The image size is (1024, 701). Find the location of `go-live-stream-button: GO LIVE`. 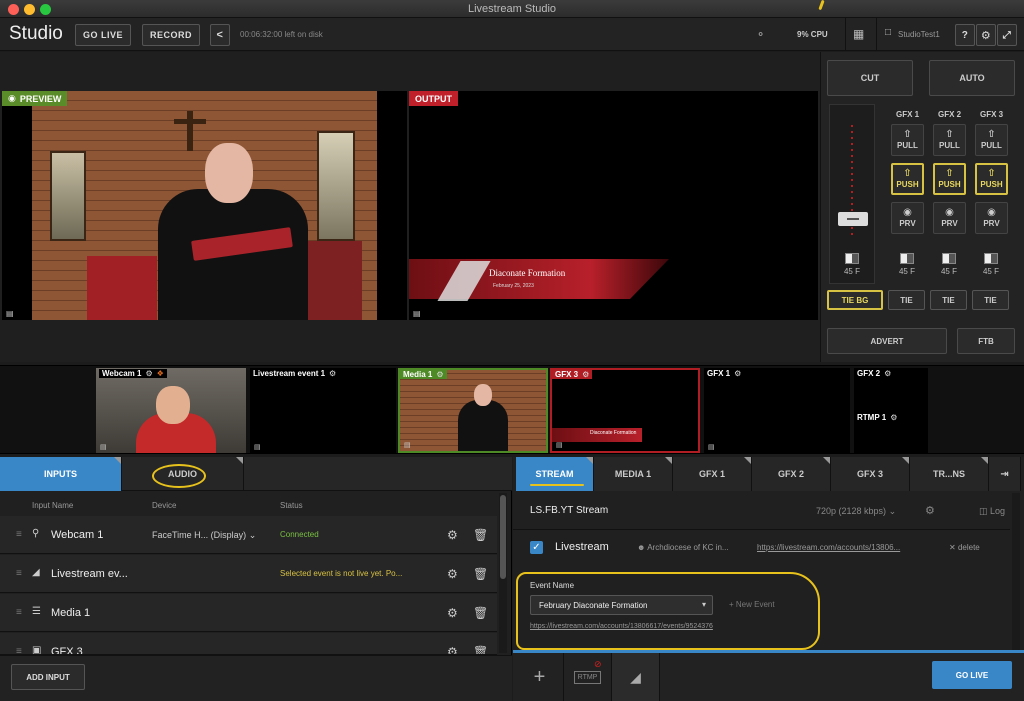

go-live-stream-button: GO LIVE is located at coordinates (972, 675).